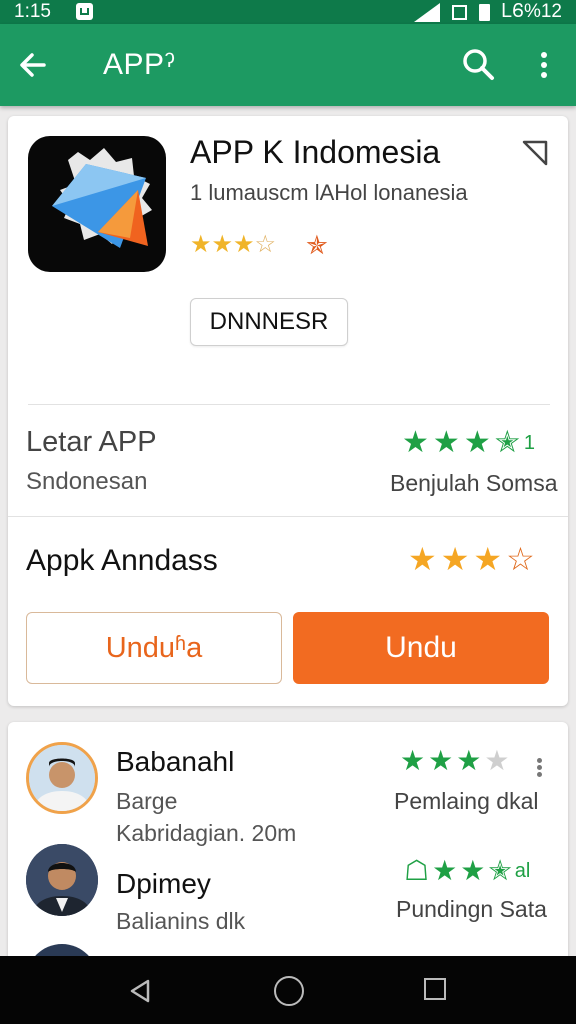 The width and height of the screenshot is (576, 1024). I want to click on section-subtitle: Sndonesan, so click(87, 481).